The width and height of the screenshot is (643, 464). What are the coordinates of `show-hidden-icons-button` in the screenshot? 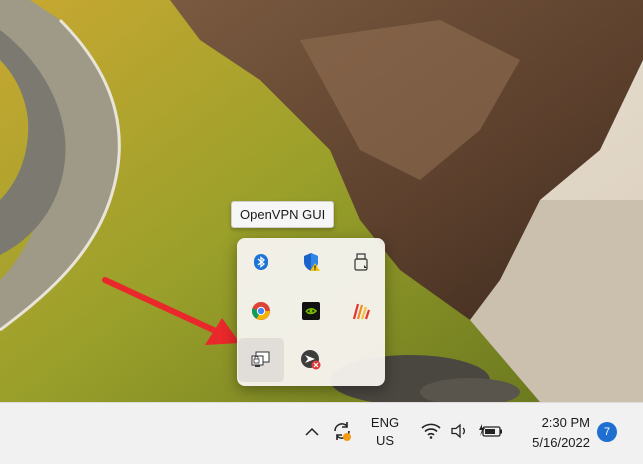 It's located at (312, 431).